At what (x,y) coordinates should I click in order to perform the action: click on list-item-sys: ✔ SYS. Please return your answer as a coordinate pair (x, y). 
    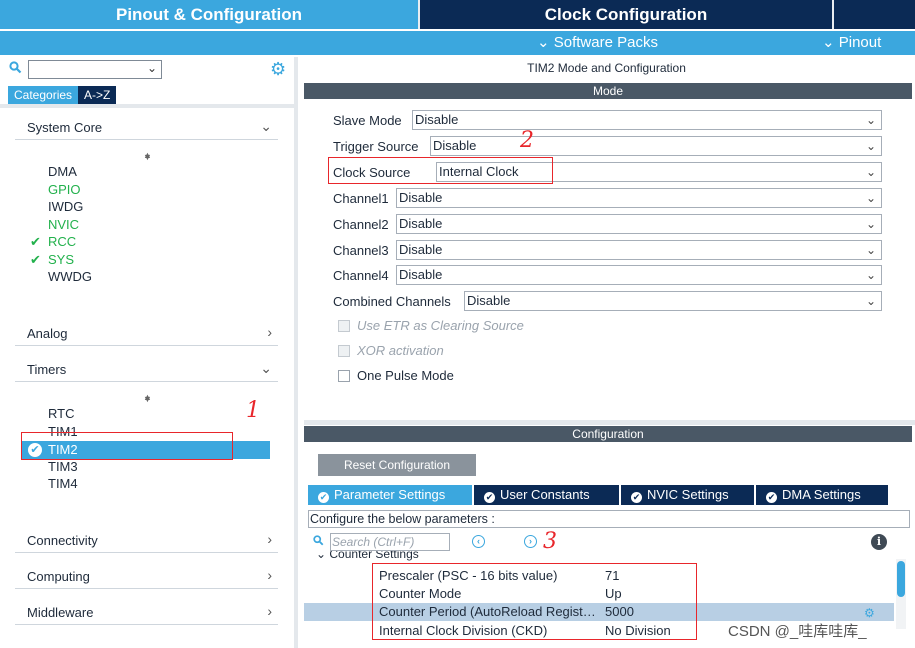
    Looking at the image, I should click on (60, 260).